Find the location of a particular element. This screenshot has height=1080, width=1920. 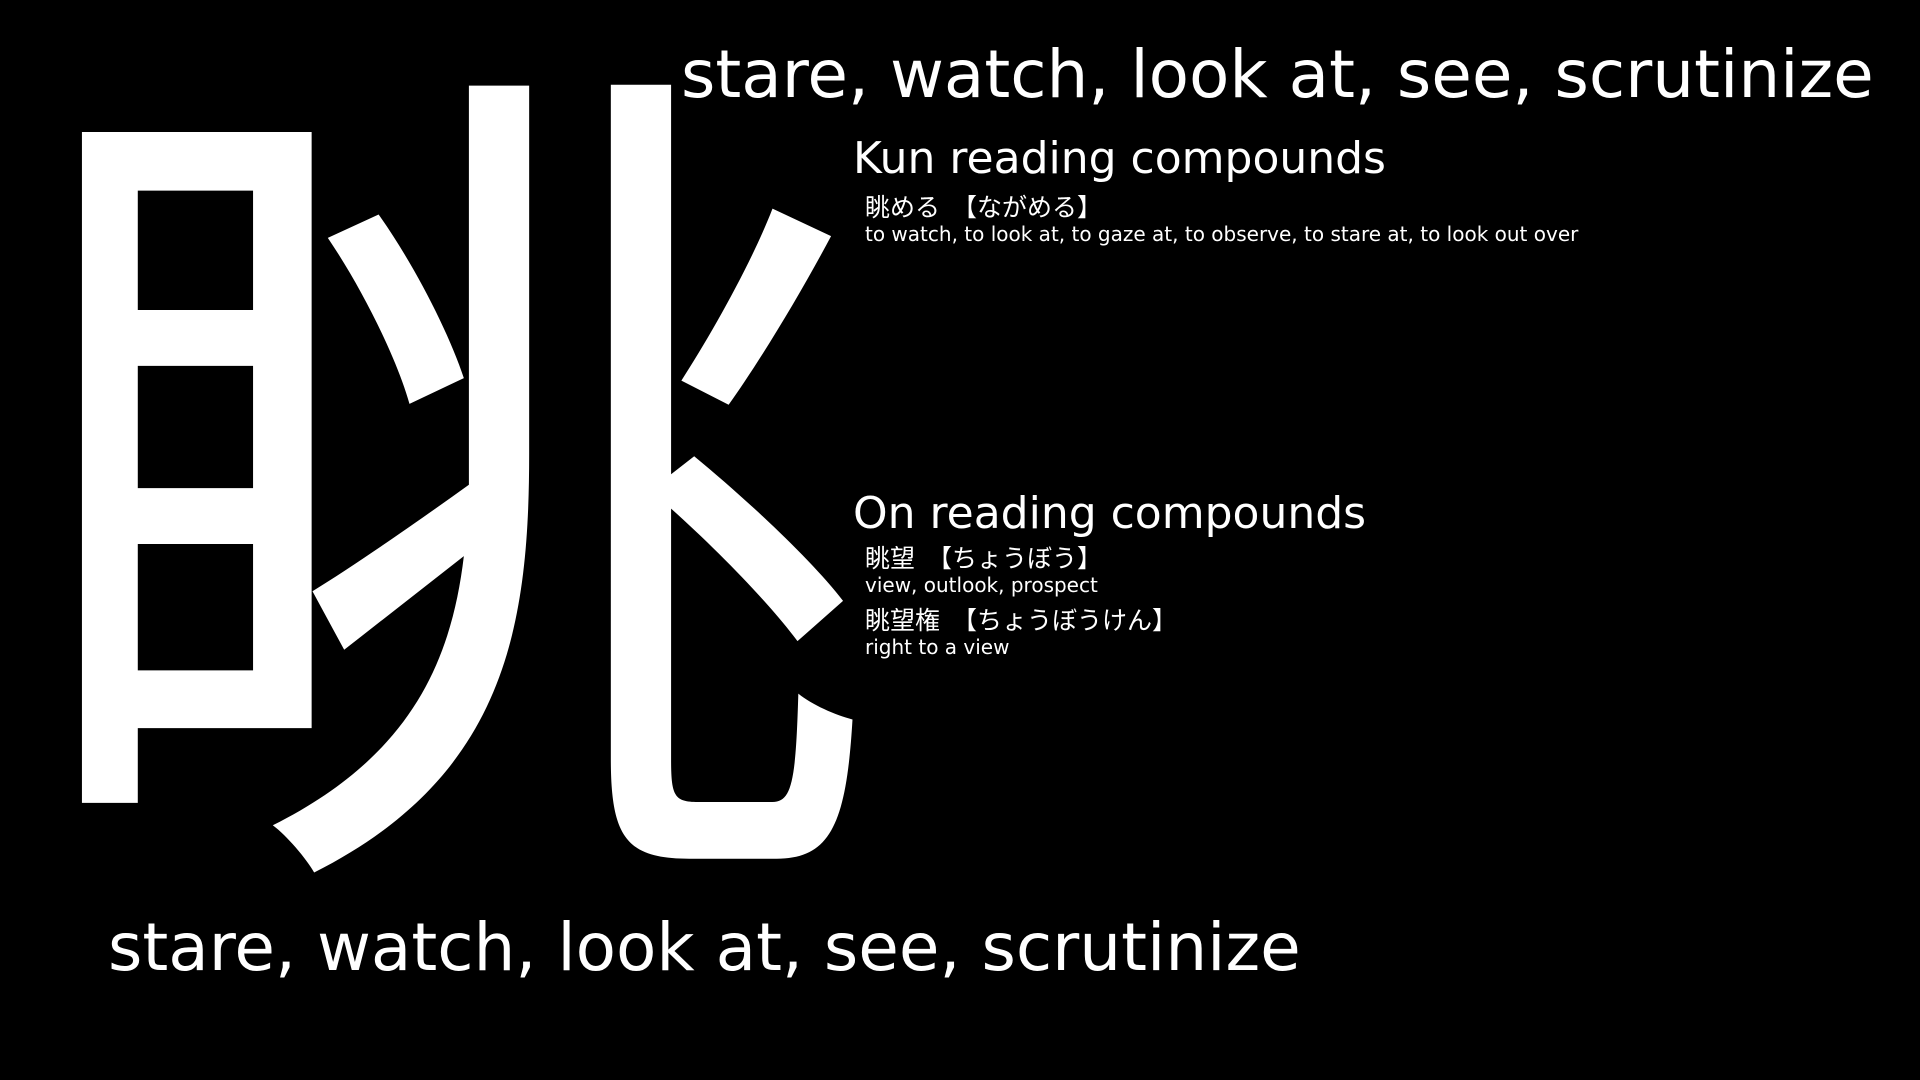

compound-gloss: view, outlook, prospect is located at coordinates (981, 585).